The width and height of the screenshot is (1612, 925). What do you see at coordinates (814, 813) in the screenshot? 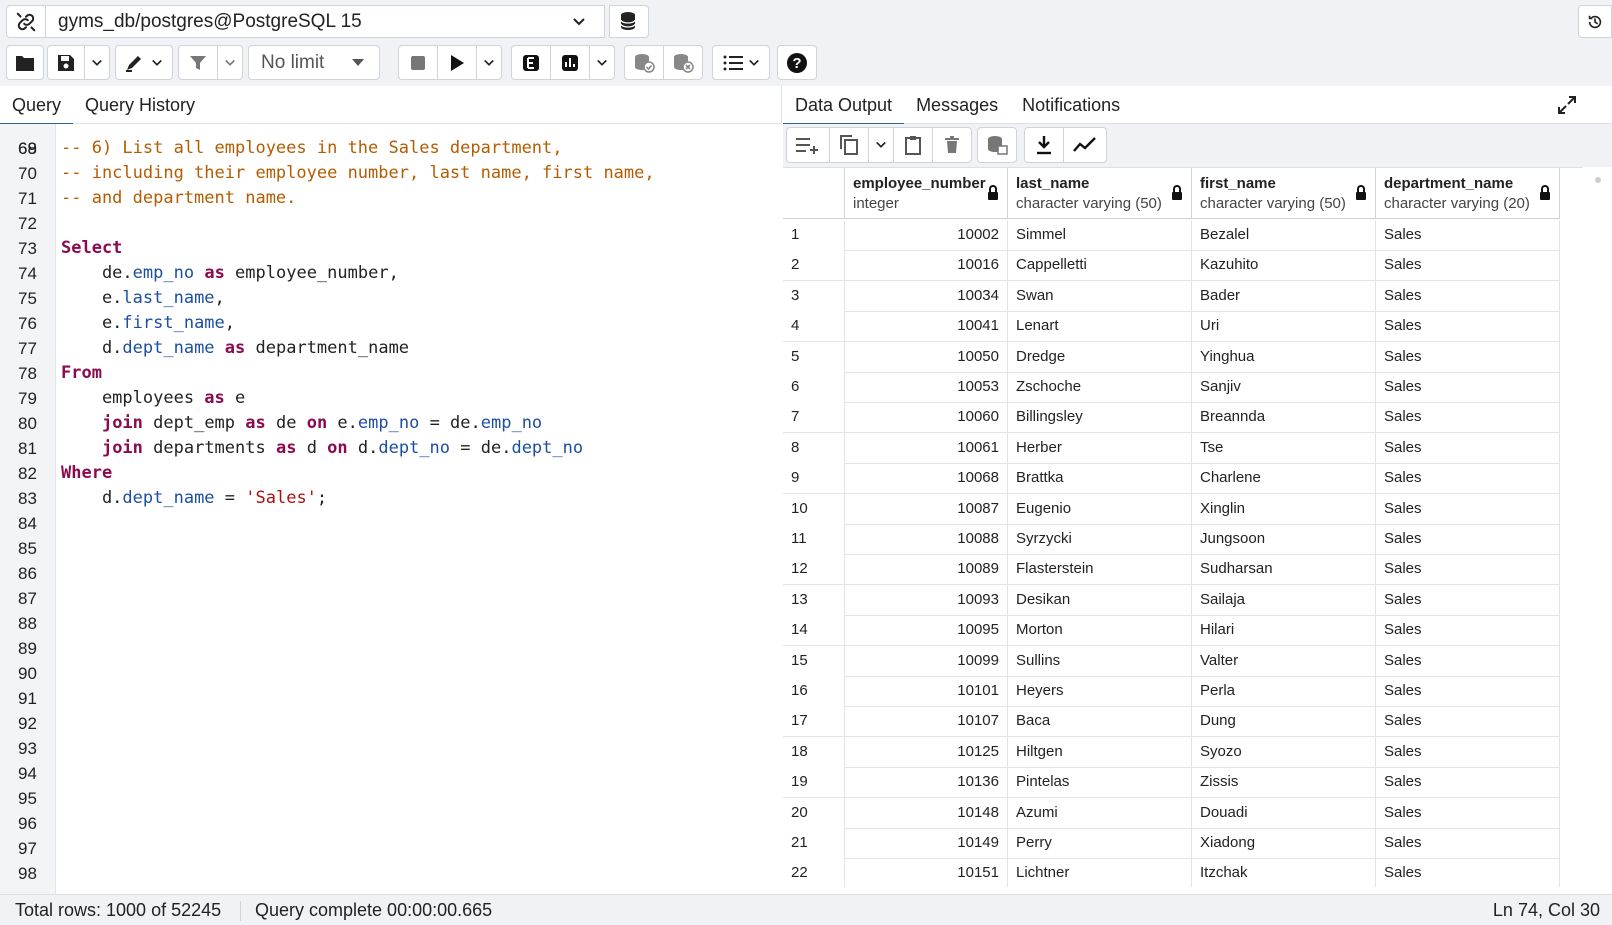
I see `row-number-cell: 20` at bounding box center [814, 813].